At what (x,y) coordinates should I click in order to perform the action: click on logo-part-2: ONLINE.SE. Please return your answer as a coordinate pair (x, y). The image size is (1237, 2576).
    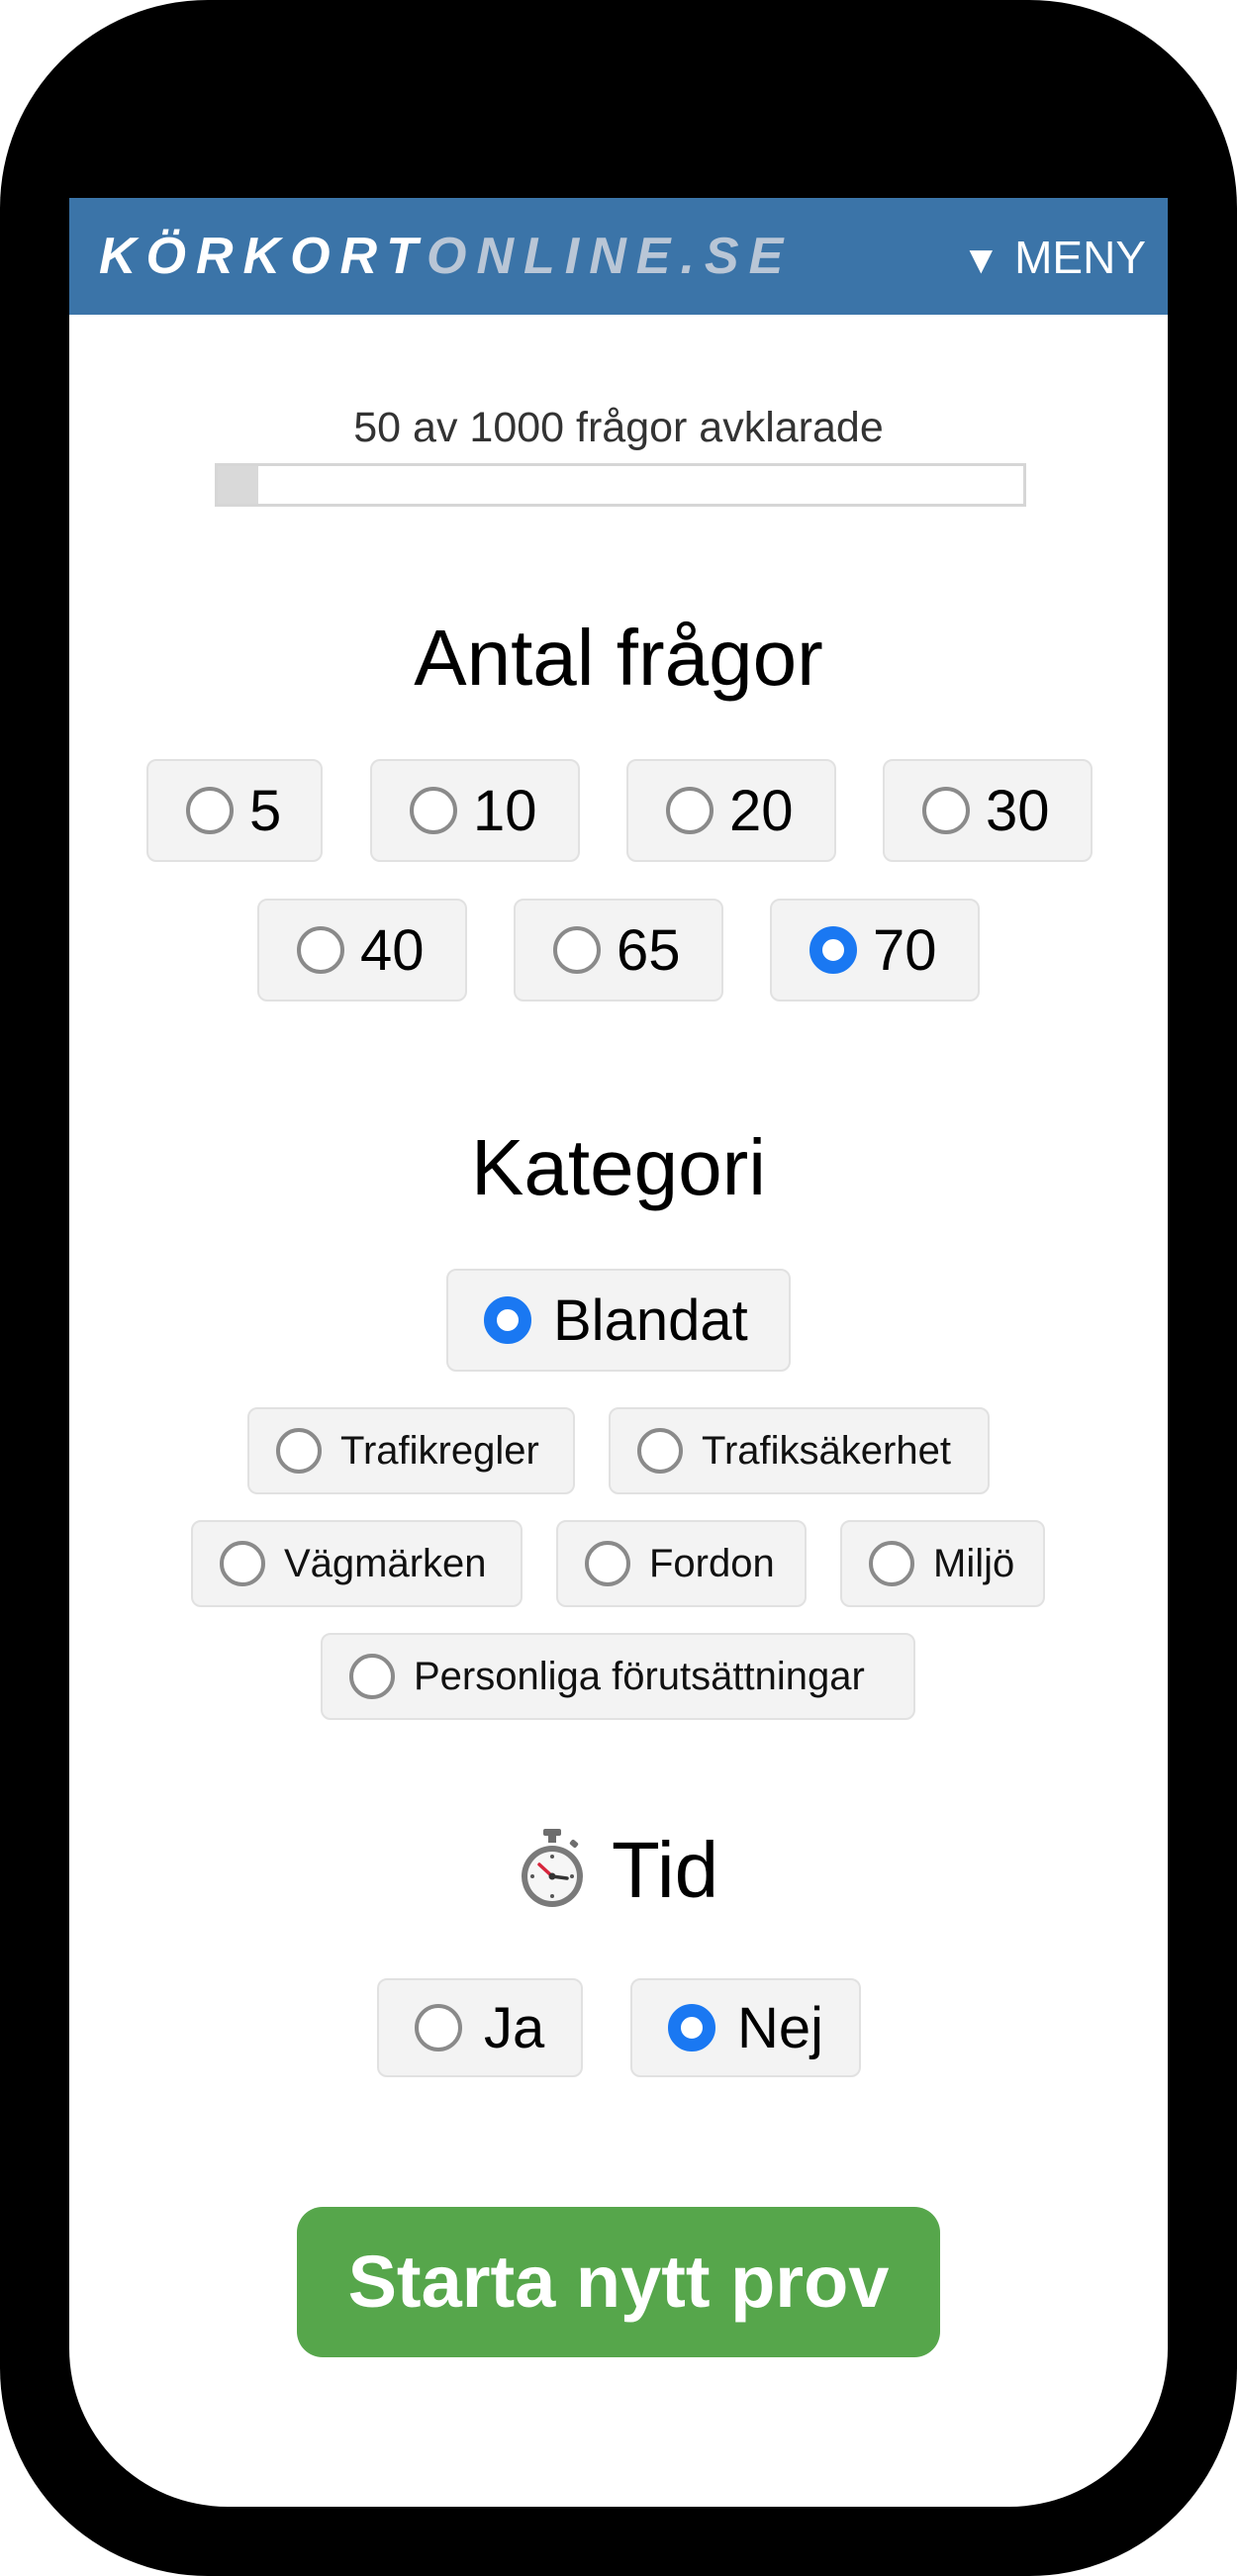
    Looking at the image, I should click on (610, 256).